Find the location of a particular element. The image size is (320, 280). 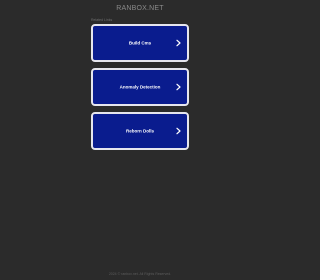

link-label: Anomaly Detection is located at coordinates (140, 87).